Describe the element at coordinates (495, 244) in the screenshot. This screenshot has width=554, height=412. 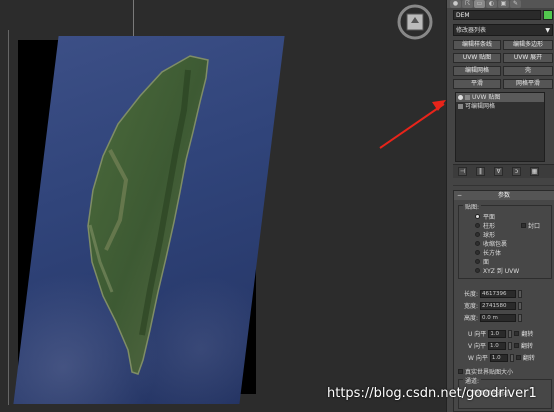
I see `radio-label: 收缩包裹` at that location.